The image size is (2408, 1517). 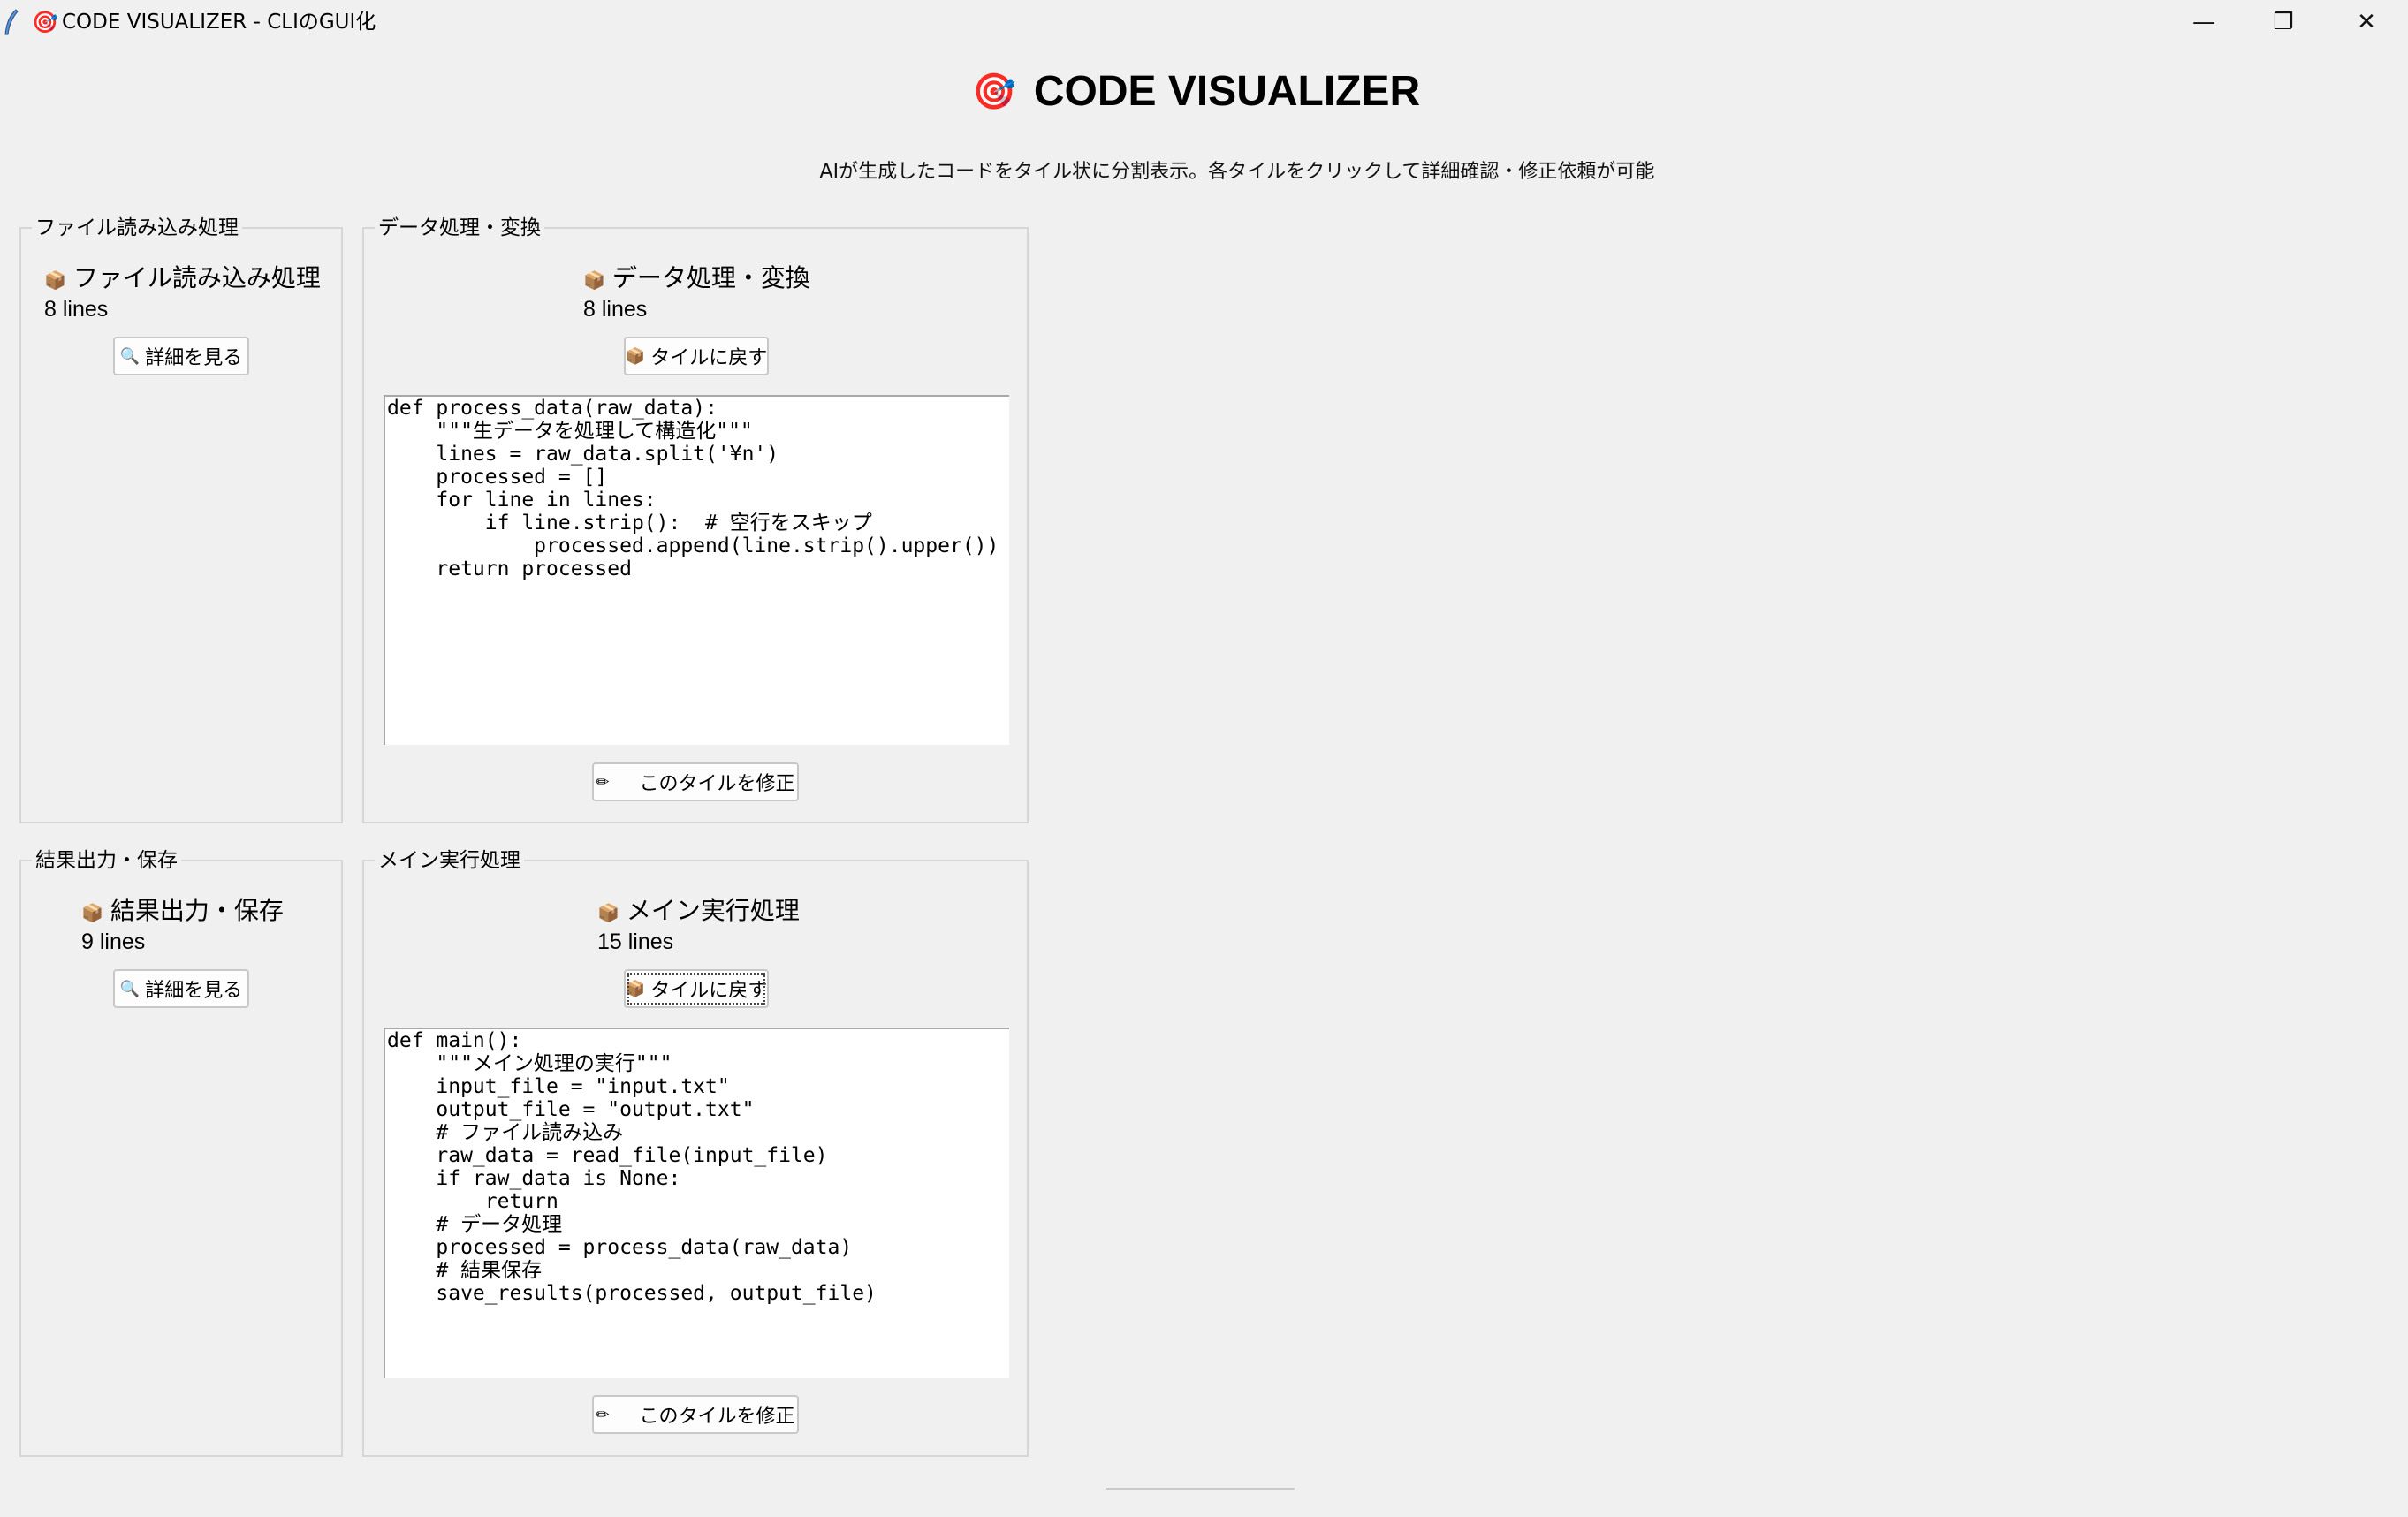 What do you see at coordinates (553, 408) in the screenshot?
I see `code-line: def process_data(raw_data):` at bounding box center [553, 408].